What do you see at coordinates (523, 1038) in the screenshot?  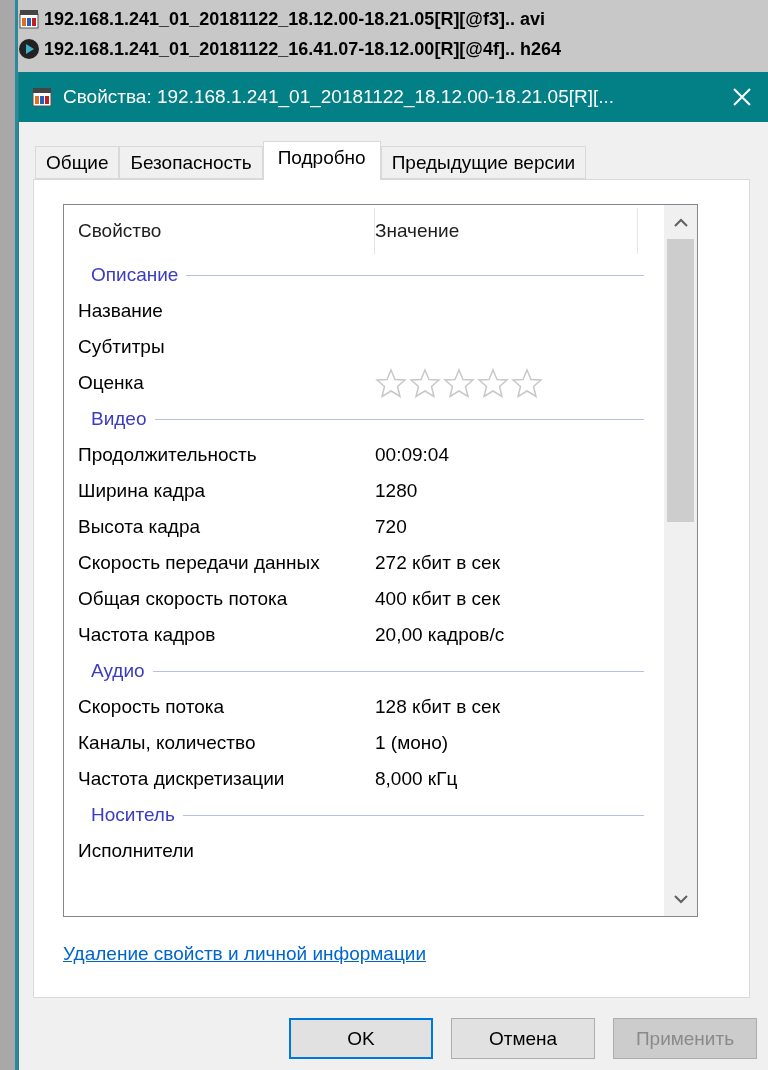 I see `dialog-button: Отмена` at bounding box center [523, 1038].